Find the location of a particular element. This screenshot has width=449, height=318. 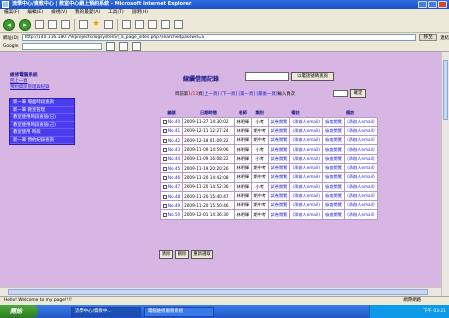

record-id-link: No.42 is located at coordinates (174, 140).